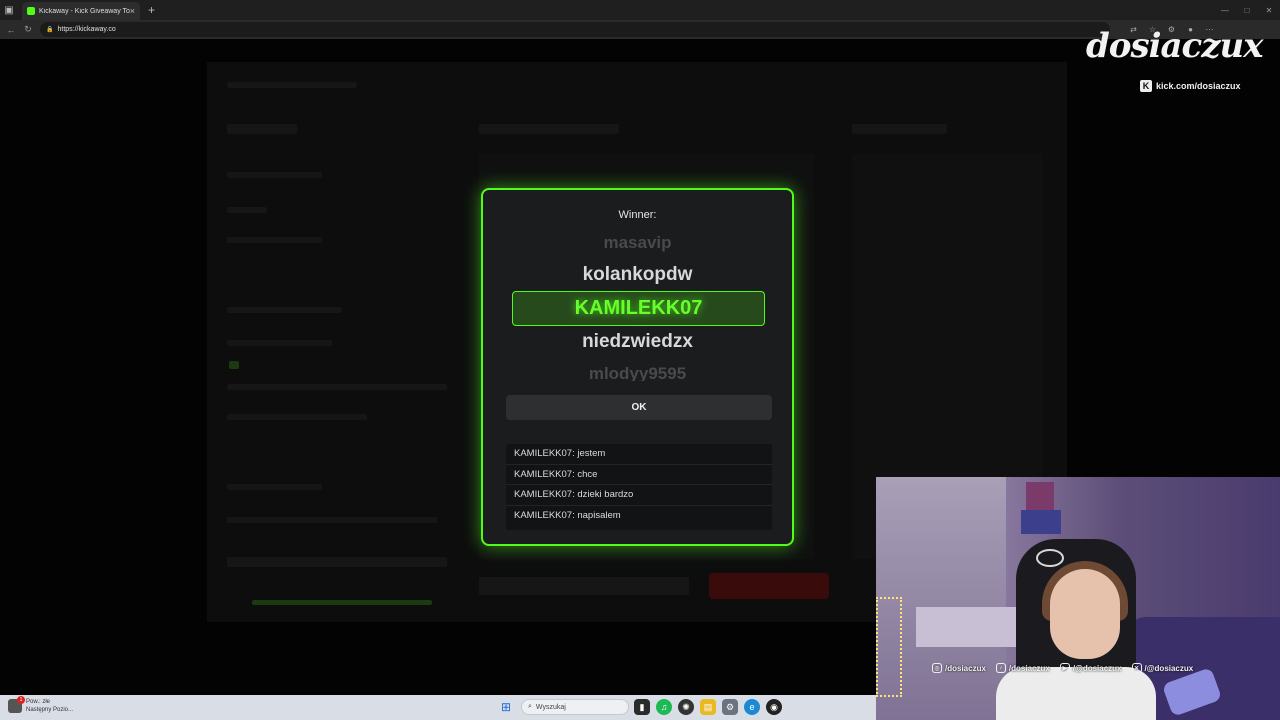 The height and width of the screenshot is (720, 1280). What do you see at coordinates (575, 707) in the screenshot?
I see `taskbar-search: ⌕ Wyszukaj` at bounding box center [575, 707].